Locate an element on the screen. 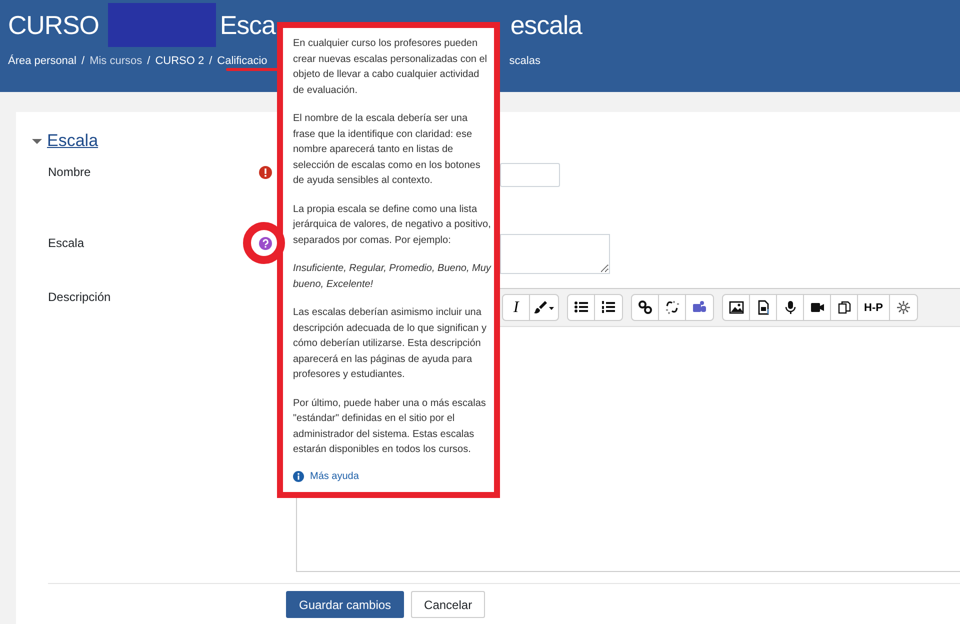 Image resolution: width=960 pixels, height=624 pixels. page-title: Esca is located at coordinates (248, 25).